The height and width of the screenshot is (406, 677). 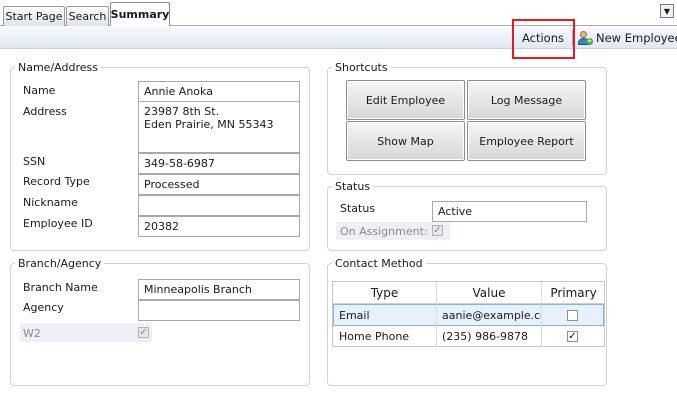 I want to click on tab-search: Search, so click(x=87, y=16).